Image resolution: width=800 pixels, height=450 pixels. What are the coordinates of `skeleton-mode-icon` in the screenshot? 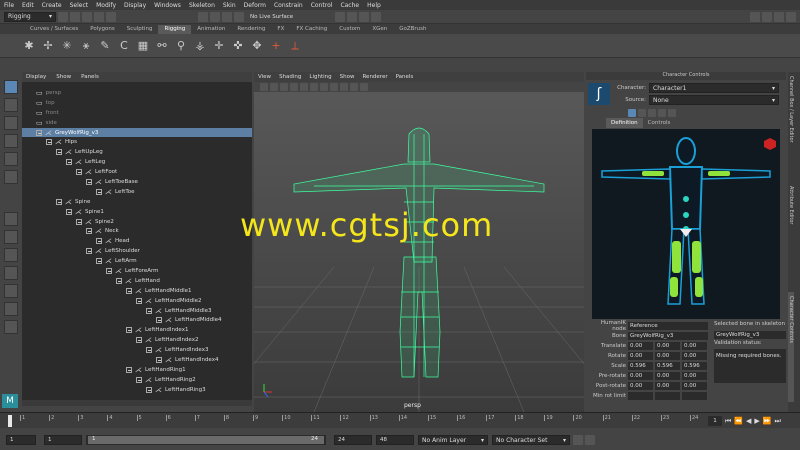 It's located at (642, 113).